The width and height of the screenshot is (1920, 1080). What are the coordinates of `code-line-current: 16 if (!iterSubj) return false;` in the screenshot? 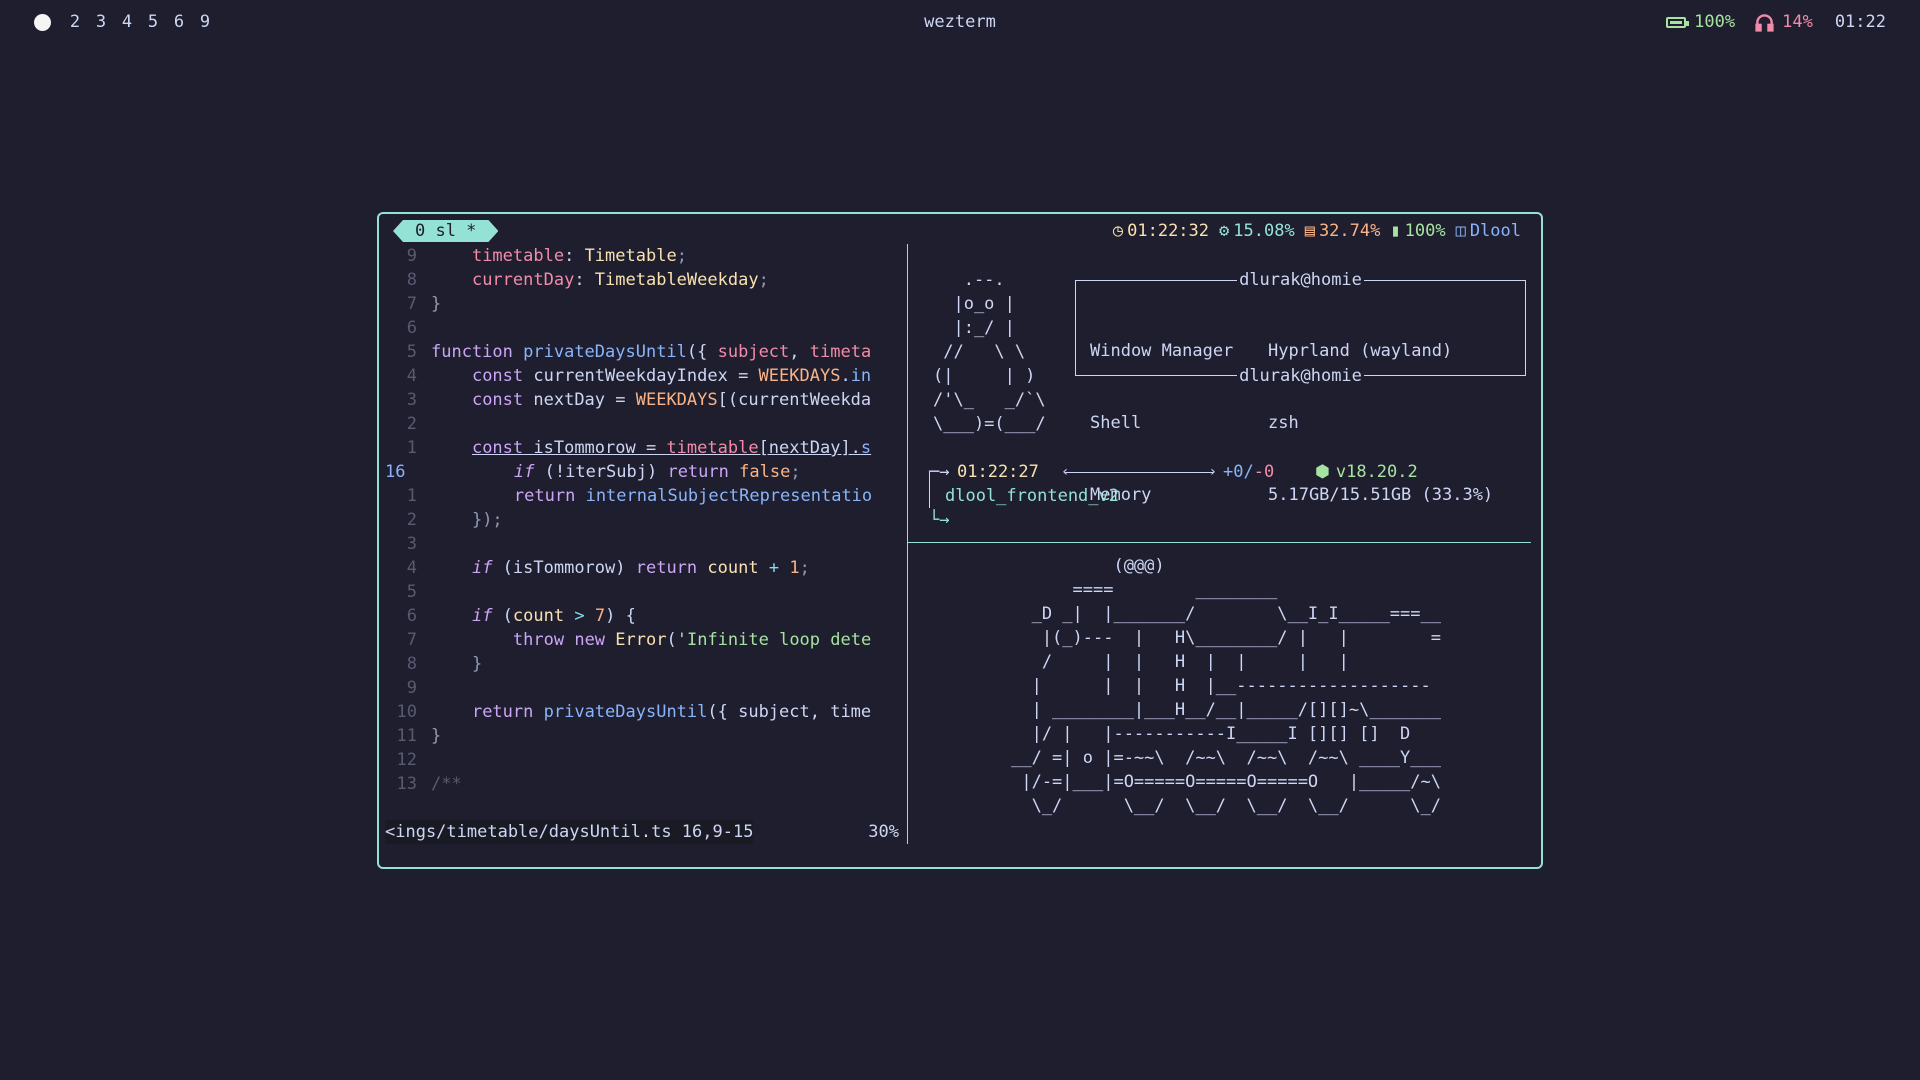 It's located at (593, 472).